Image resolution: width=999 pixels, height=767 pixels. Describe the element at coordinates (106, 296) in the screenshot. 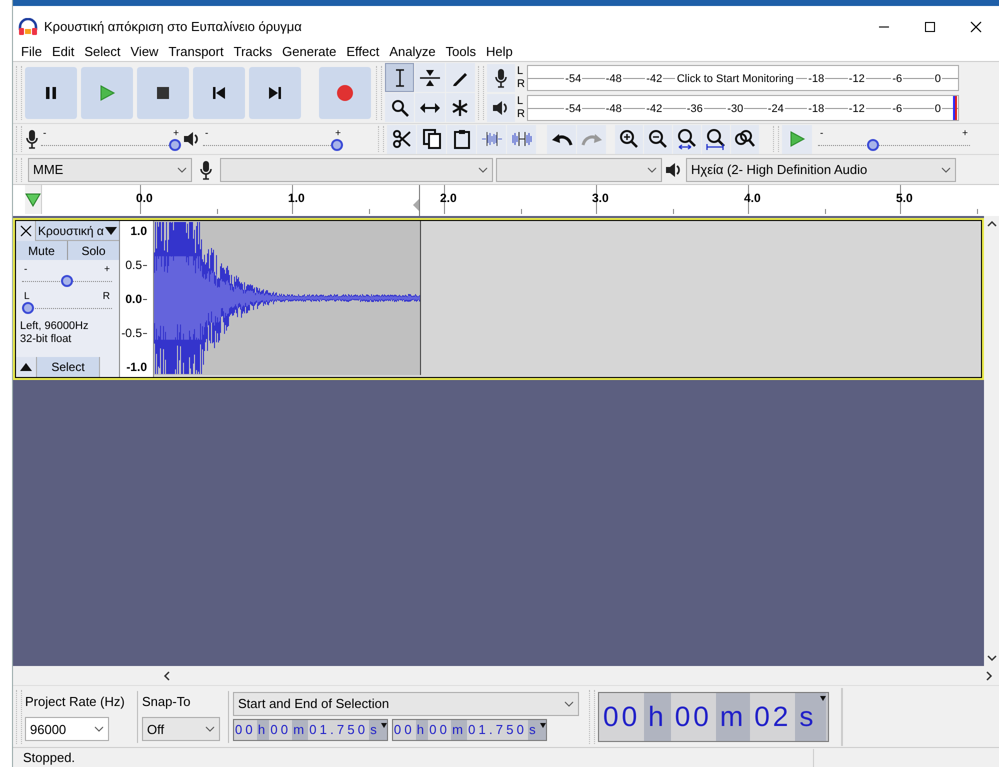

I see `plus-label: R` at that location.